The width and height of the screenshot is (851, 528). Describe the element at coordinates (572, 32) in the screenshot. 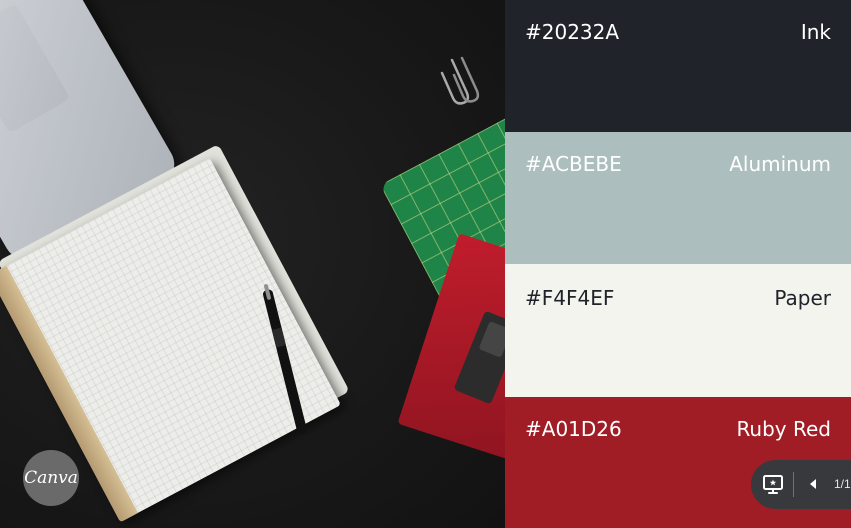

I see `swatch-hex: #20232A` at that location.